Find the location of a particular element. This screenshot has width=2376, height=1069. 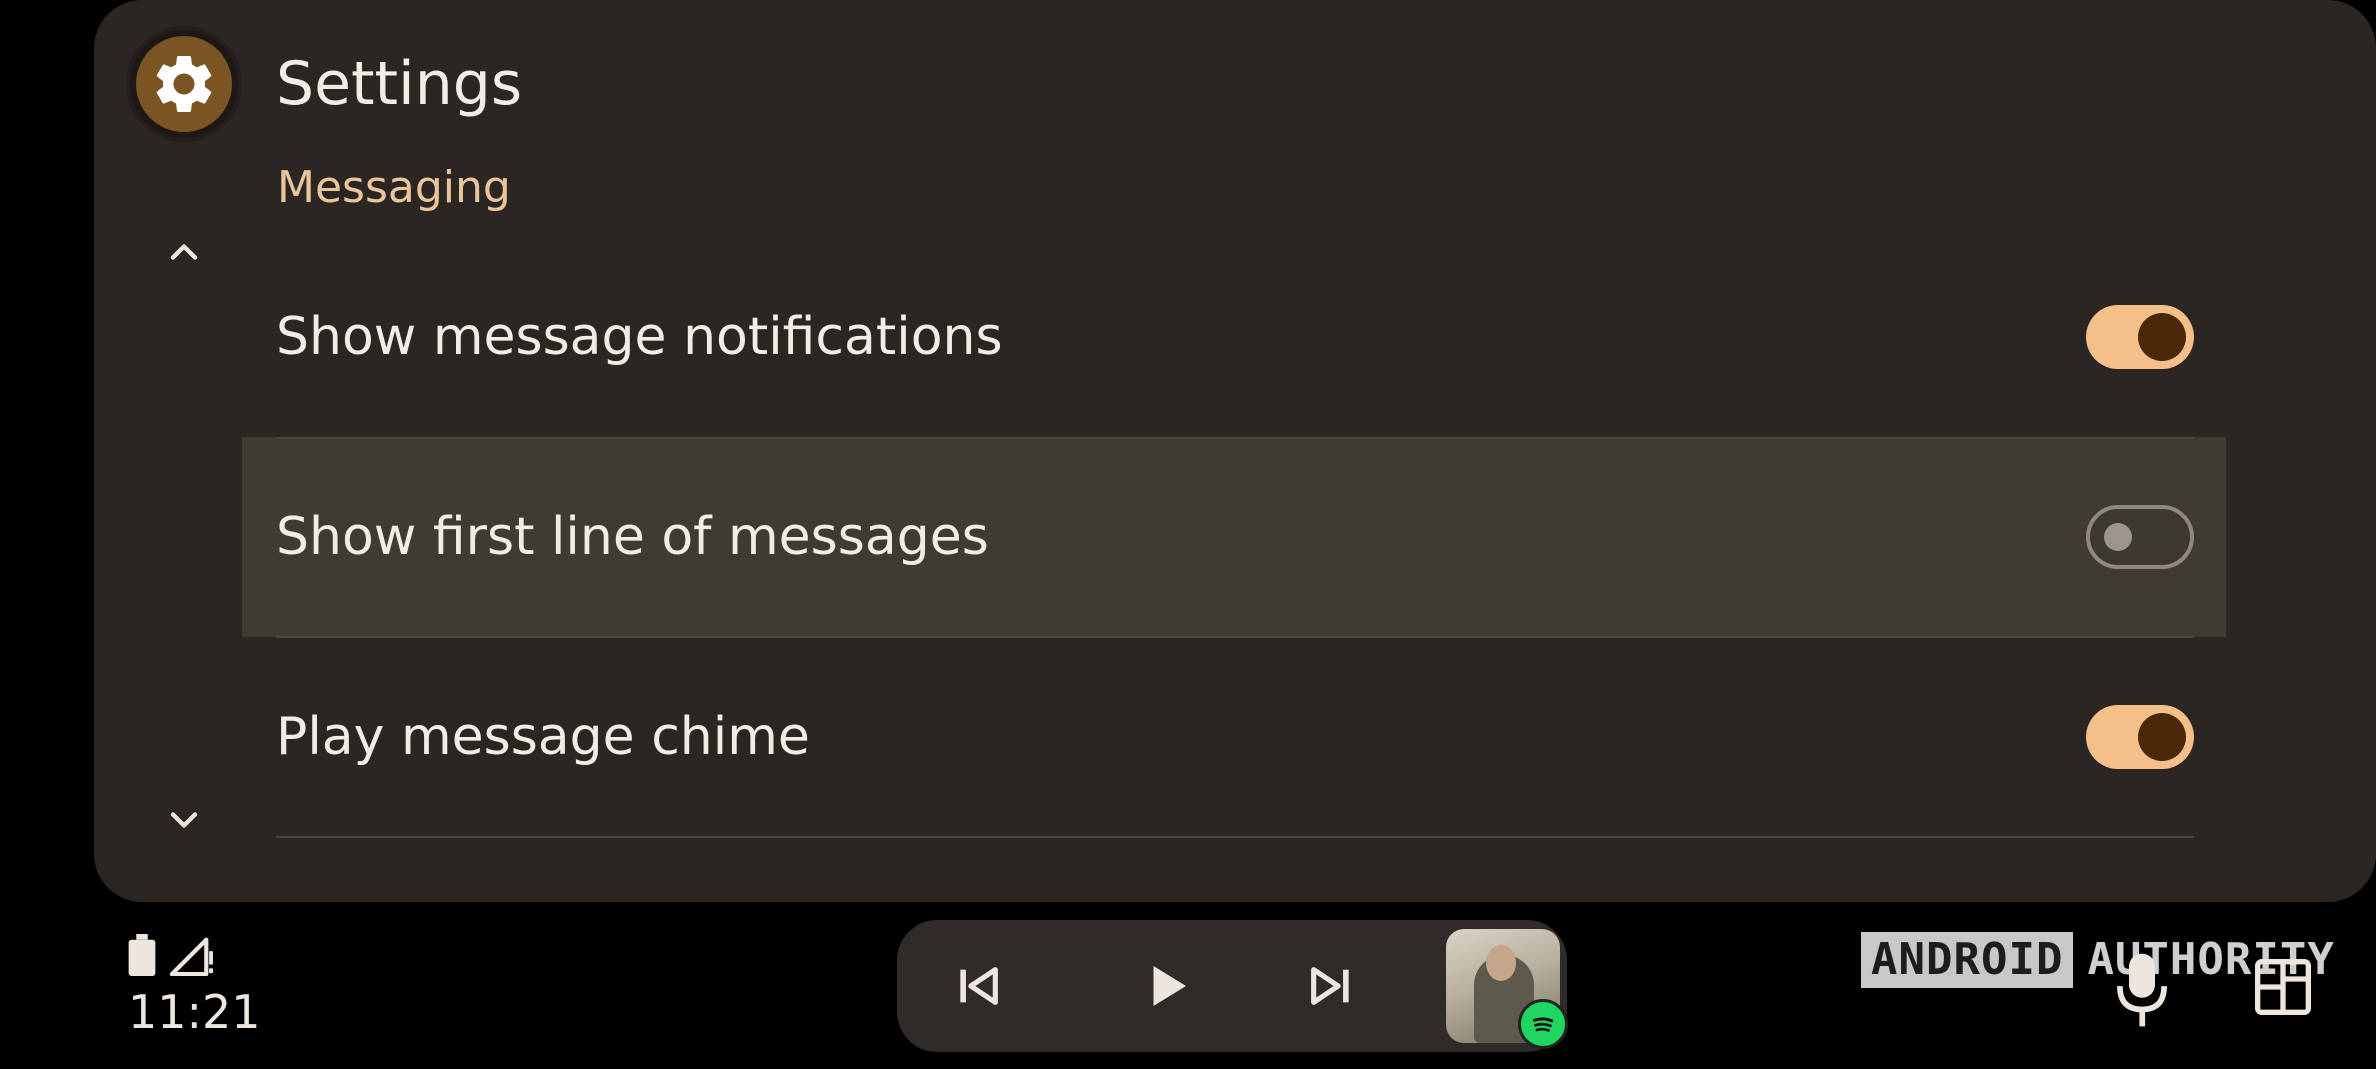

next-track-button is located at coordinates (1330, 986).